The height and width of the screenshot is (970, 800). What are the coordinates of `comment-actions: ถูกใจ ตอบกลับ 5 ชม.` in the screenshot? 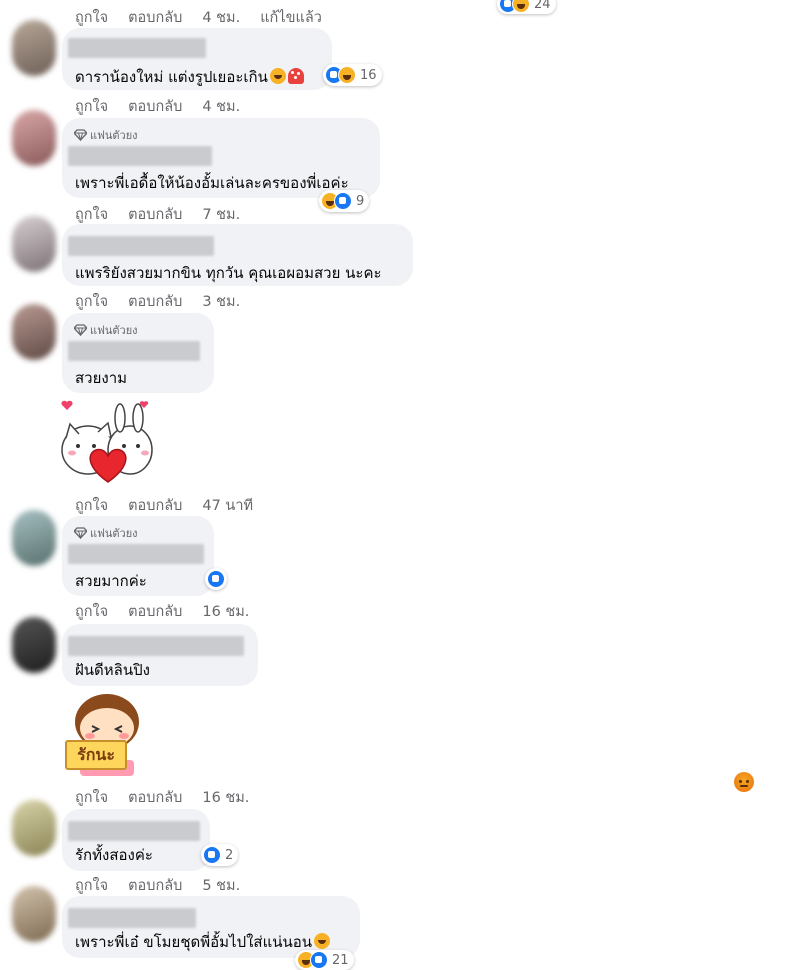 It's located at (157, 885).